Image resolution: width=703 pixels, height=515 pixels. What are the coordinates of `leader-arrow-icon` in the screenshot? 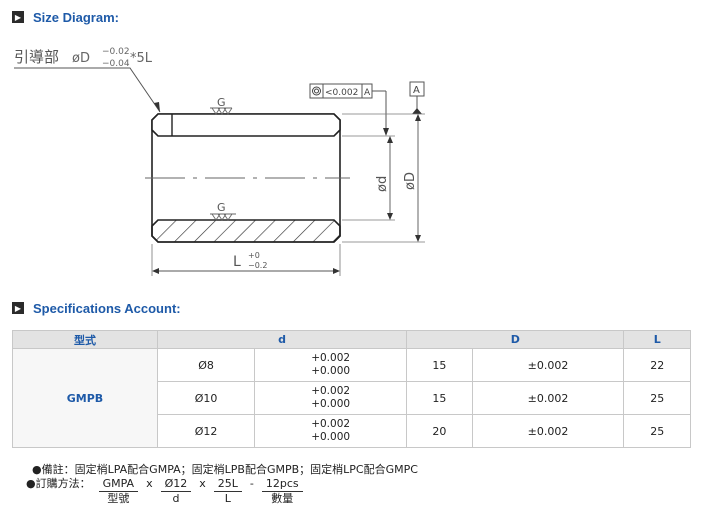 It's located at (157, 107).